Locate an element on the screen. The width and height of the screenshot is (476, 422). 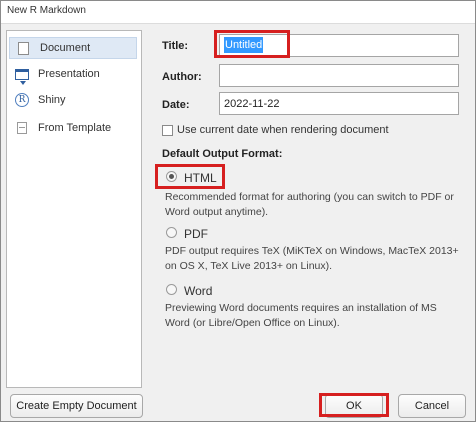
sidebar-item-label: Shiny is located at coordinates (52, 100).